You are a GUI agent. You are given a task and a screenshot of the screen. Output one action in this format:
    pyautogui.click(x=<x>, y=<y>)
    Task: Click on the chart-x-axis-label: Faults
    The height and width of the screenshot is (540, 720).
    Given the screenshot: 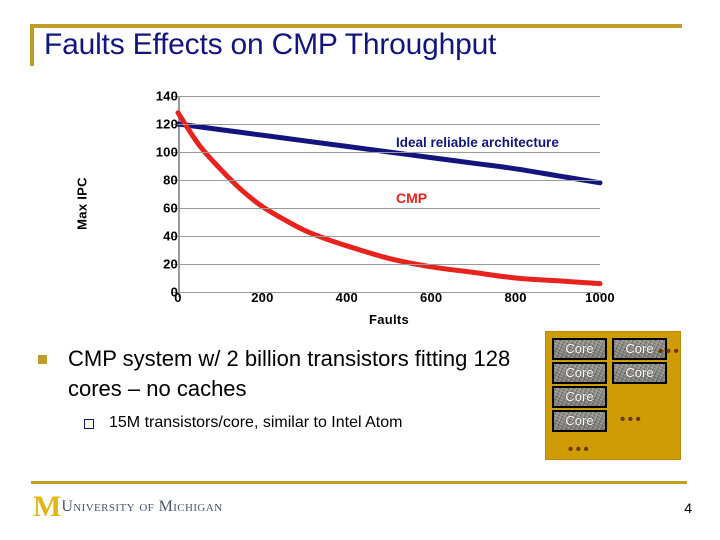 What is the action you would take?
    pyautogui.click(x=389, y=319)
    